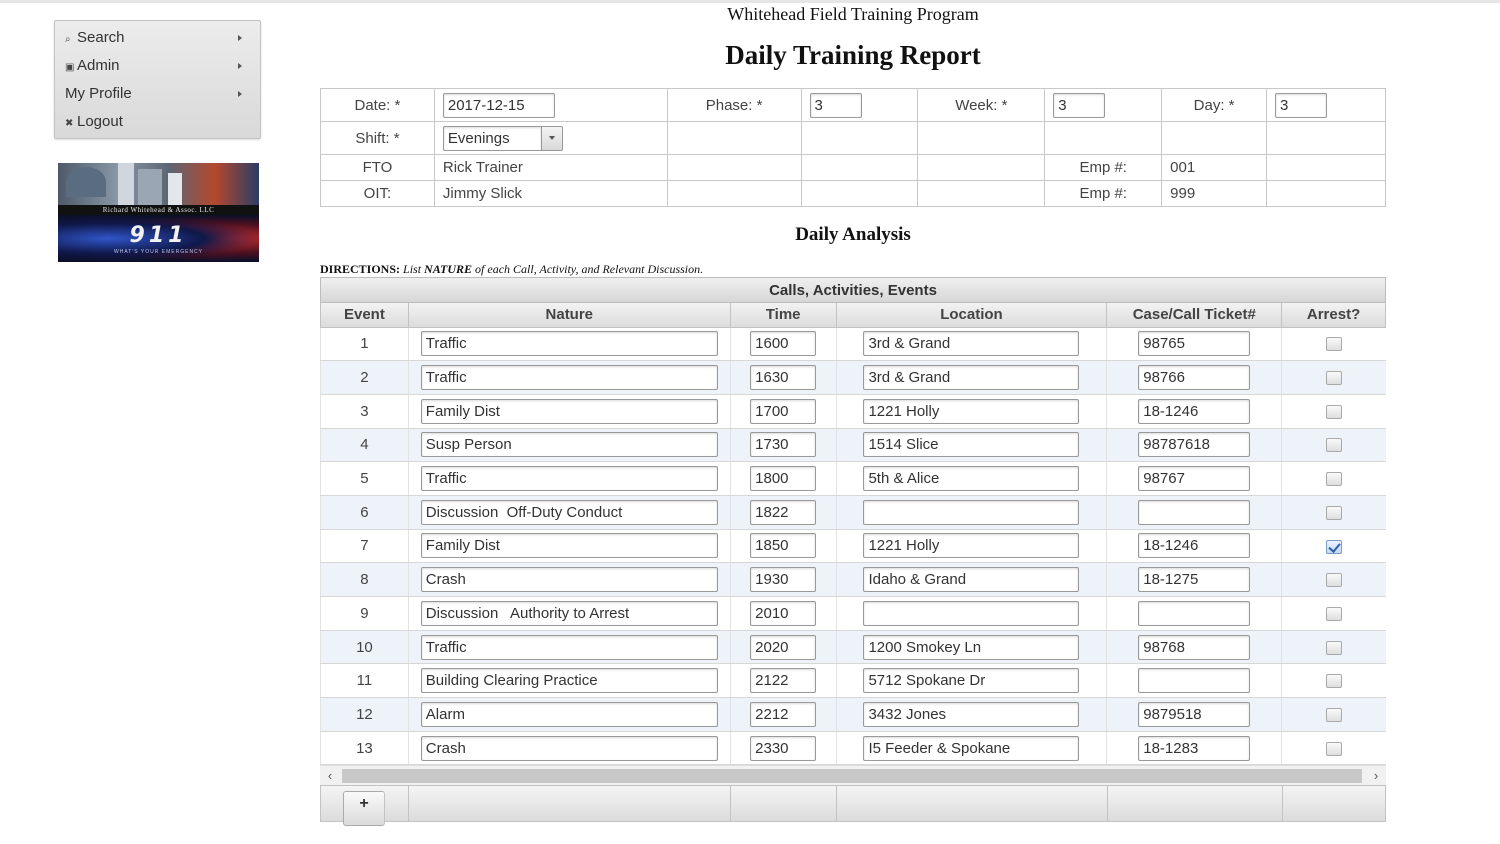 The height and width of the screenshot is (844, 1500). Describe the element at coordinates (853, 647) in the screenshot. I see `table-row: 10 Traffic 2020 1200 Smokey Ln 98768` at that location.